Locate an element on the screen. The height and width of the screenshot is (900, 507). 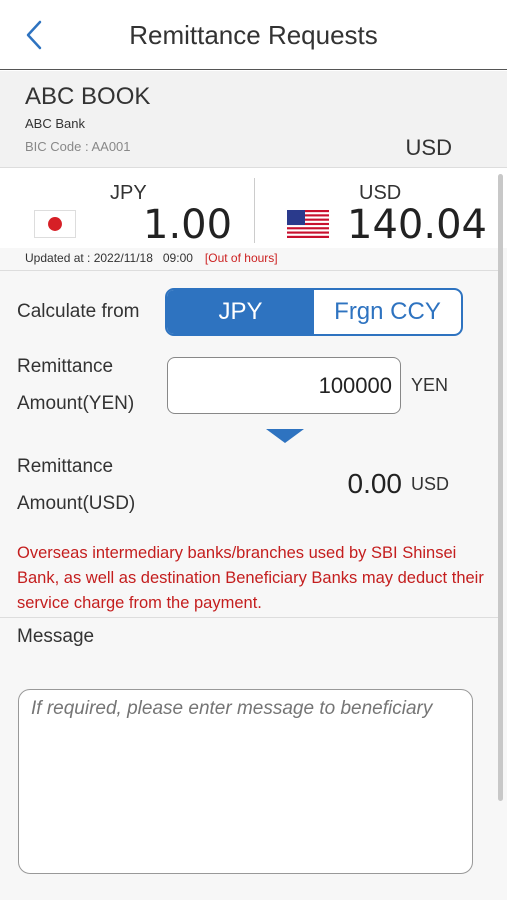
page-title: Remittance Requests is located at coordinates (253, 35).